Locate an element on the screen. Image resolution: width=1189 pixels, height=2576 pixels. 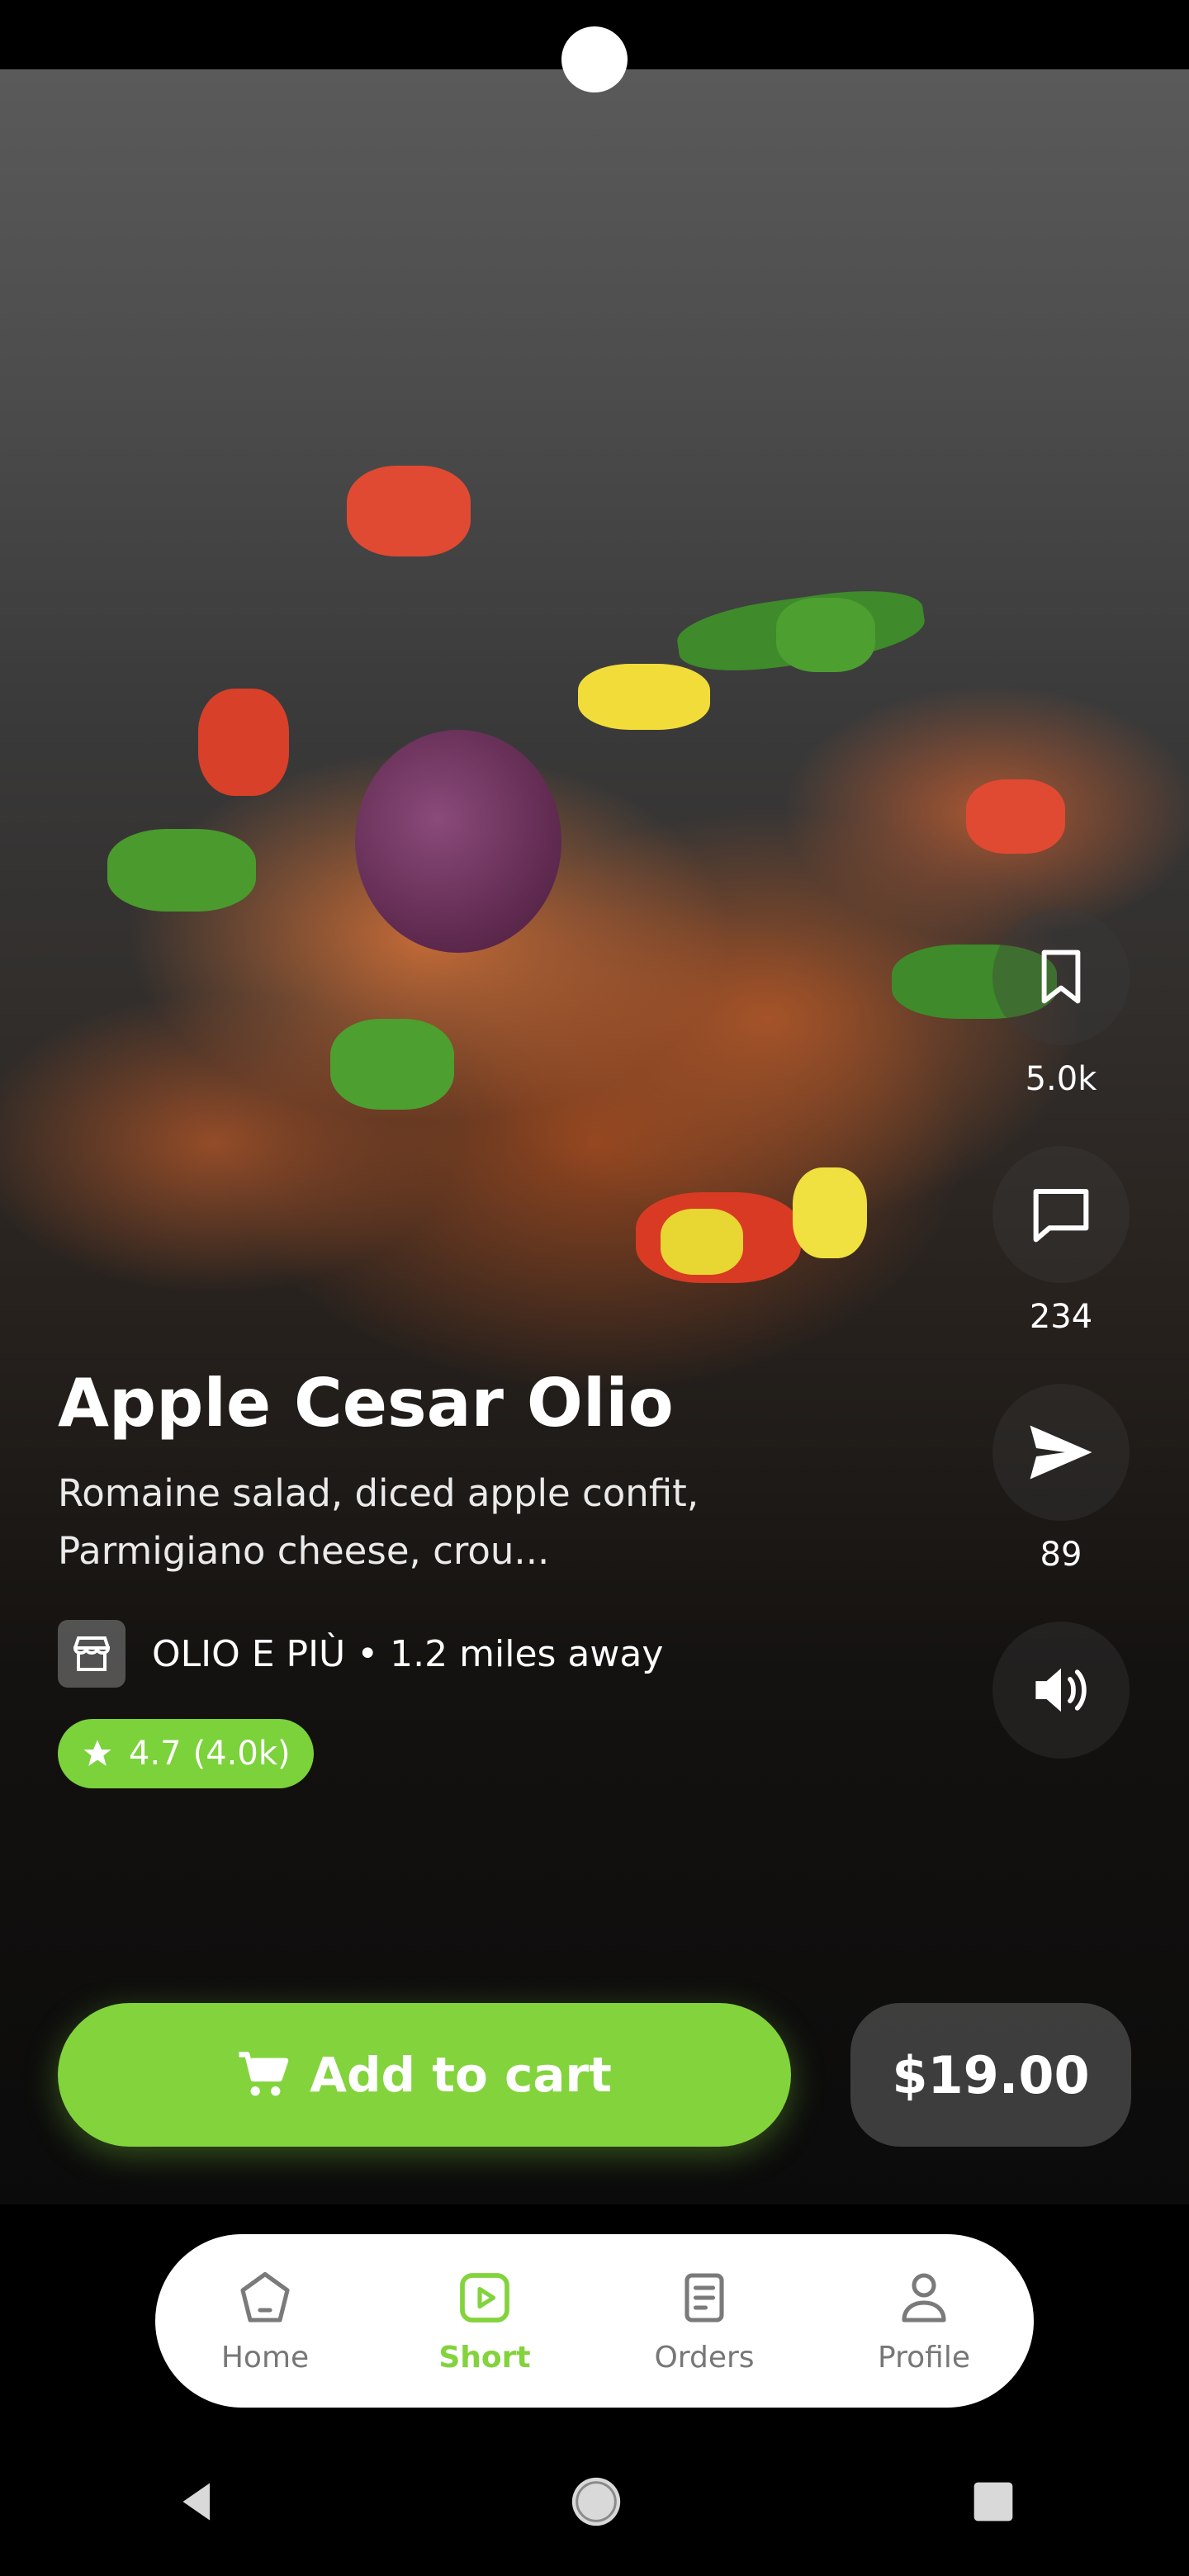
send-icon is located at coordinates (1061, 1452).